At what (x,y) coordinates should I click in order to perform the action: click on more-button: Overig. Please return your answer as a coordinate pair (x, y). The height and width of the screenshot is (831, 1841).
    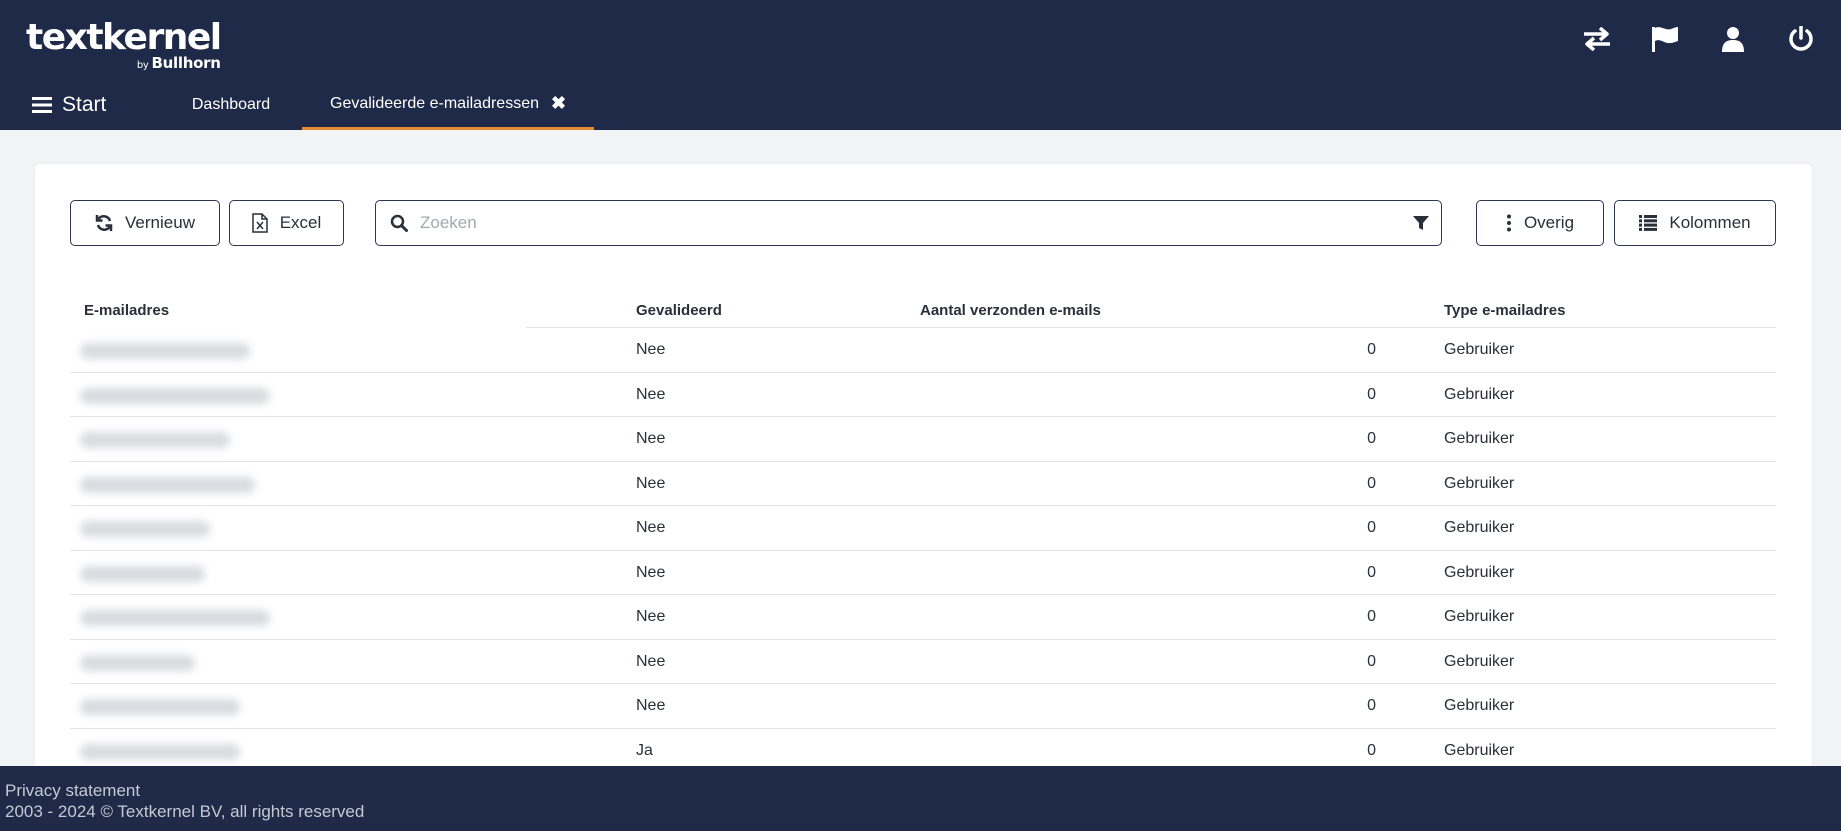
    Looking at the image, I should click on (1540, 223).